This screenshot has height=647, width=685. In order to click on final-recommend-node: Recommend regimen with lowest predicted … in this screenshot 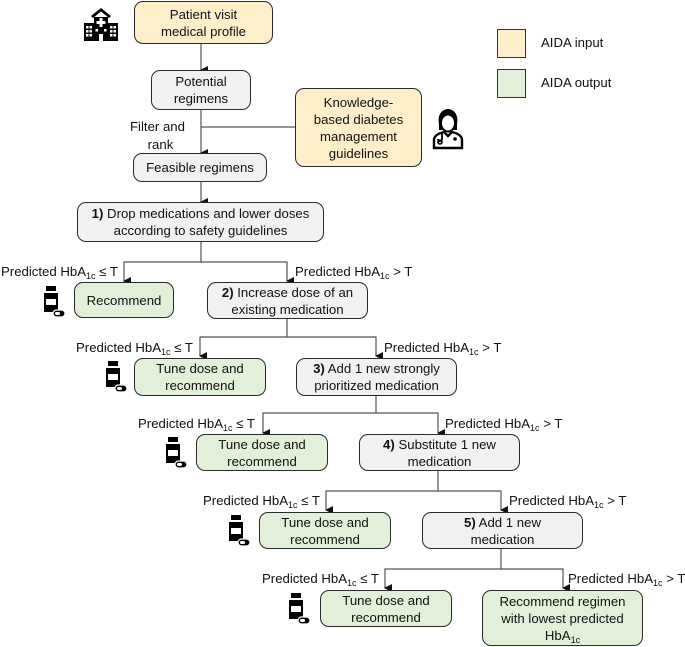, I will do `click(562, 618)`.